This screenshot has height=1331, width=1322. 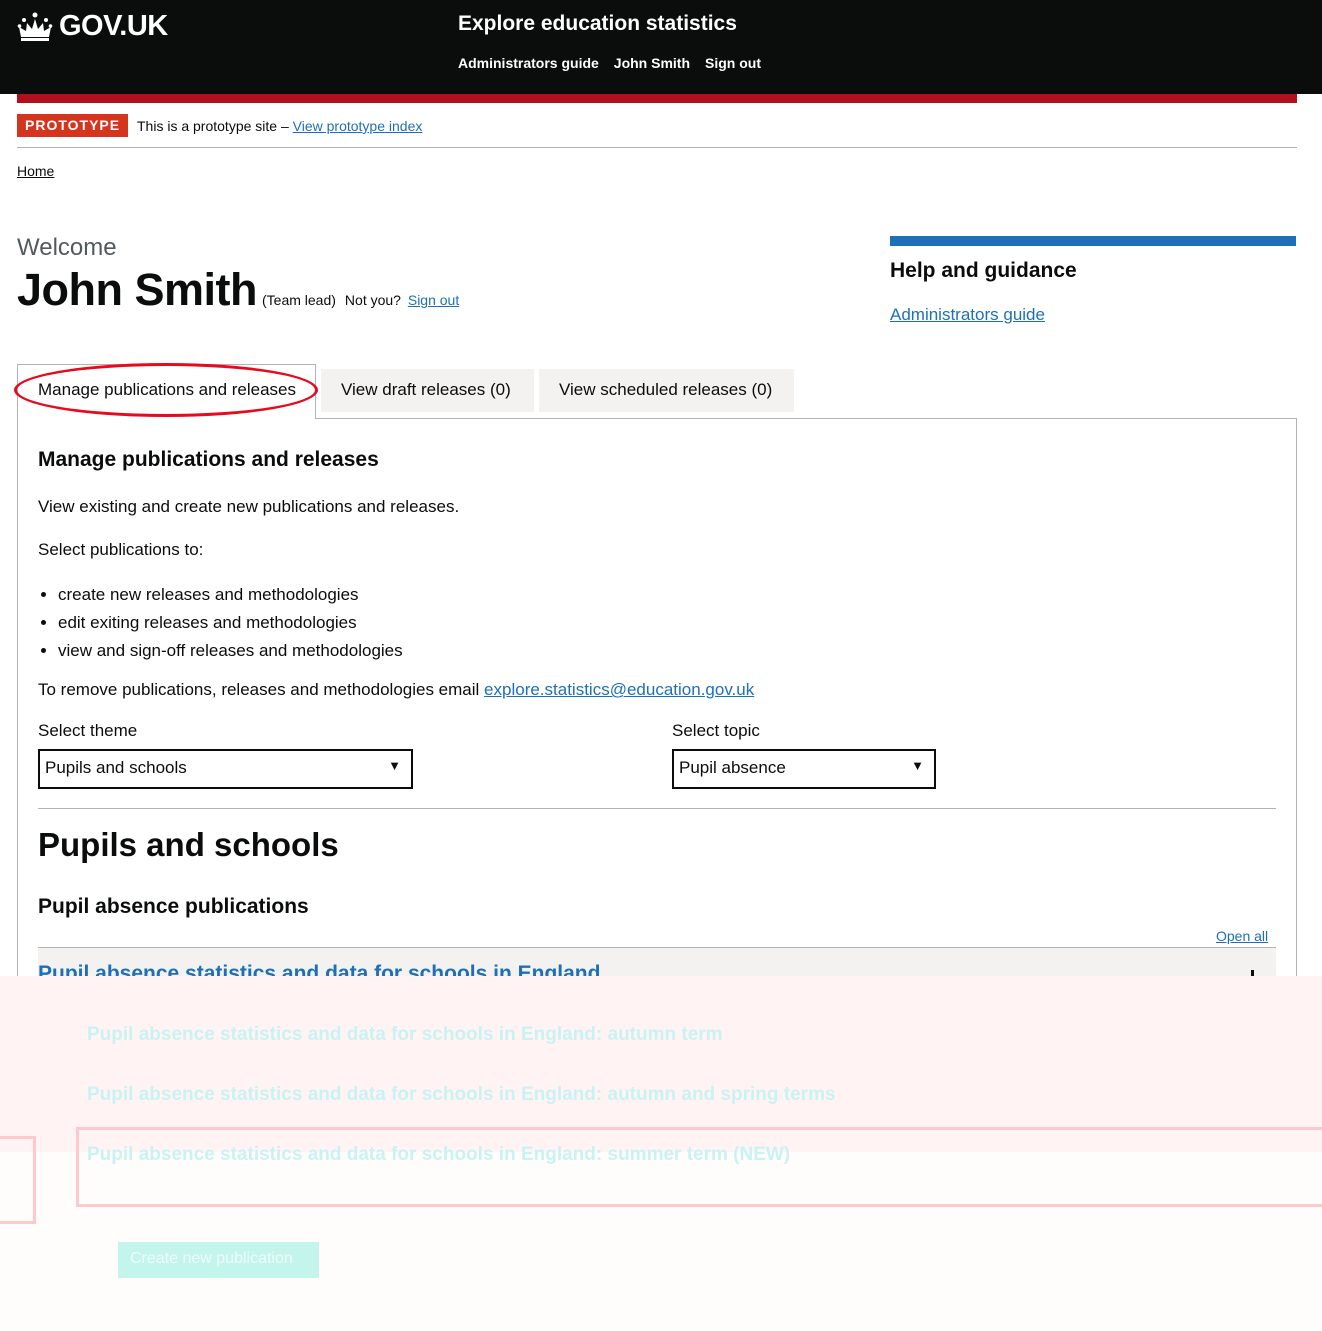 What do you see at coordinates (427, 390) in the screenshot?
I see `tab-draft-releases: View draft releases (0)` at bounding box center [427, 390].